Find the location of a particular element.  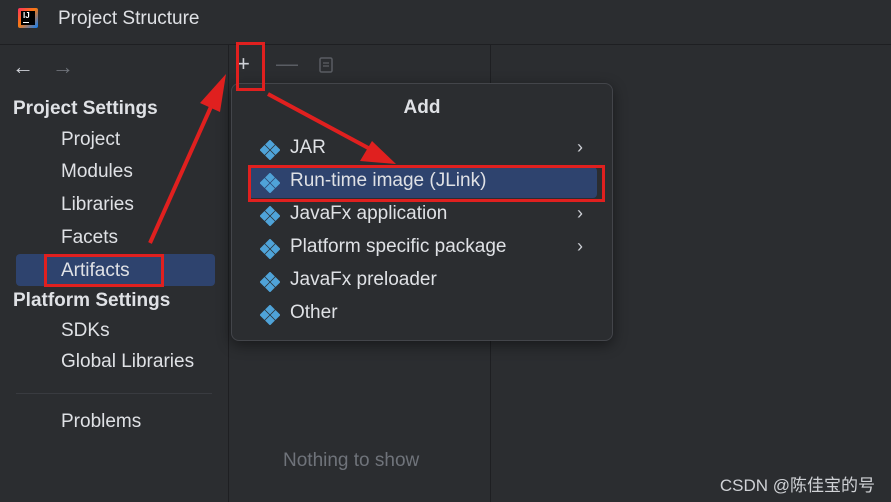

menu-item-platform-specific-package: Platform specific package › is located at coordinates (422, 248).